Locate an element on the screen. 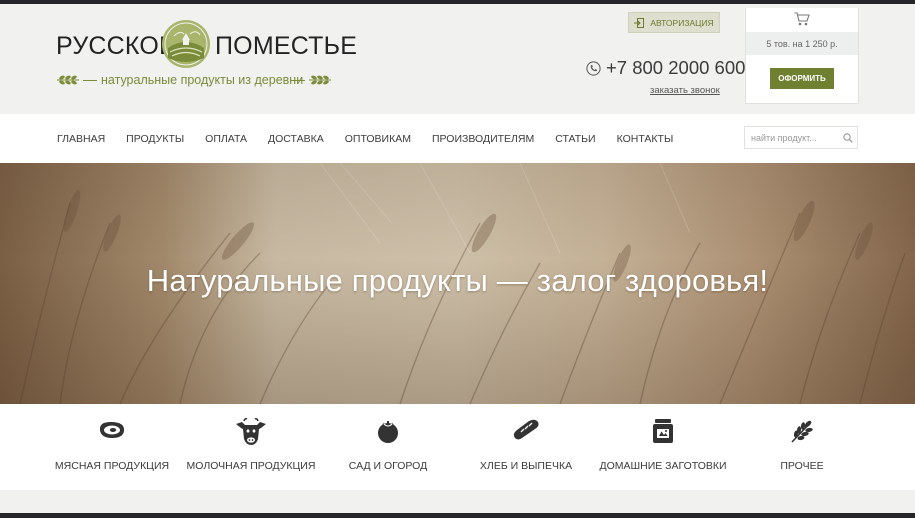 The image size is (915, 518). category-label: ДОМАШНИЕ ЗАГОТОВКИ is located at coordinates (663, 466).